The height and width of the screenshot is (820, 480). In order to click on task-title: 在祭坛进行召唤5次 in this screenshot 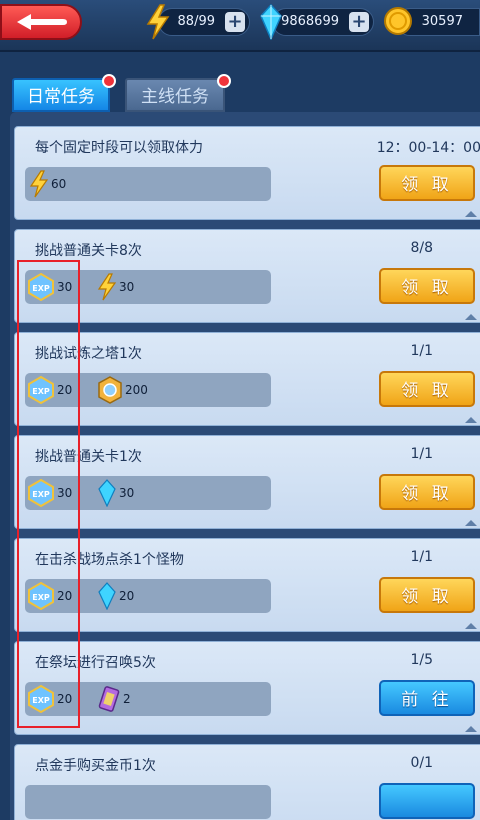, I will do `click(95, 663)`.